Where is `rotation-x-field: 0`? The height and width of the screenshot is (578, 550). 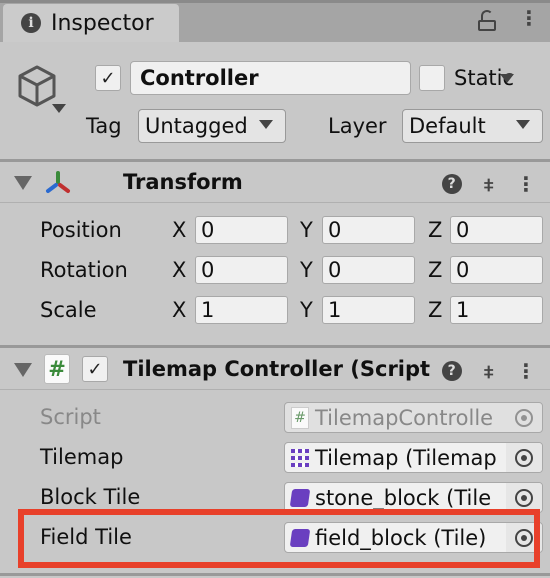
rotation-x-field: 0 is located at coordinates (241, 270).